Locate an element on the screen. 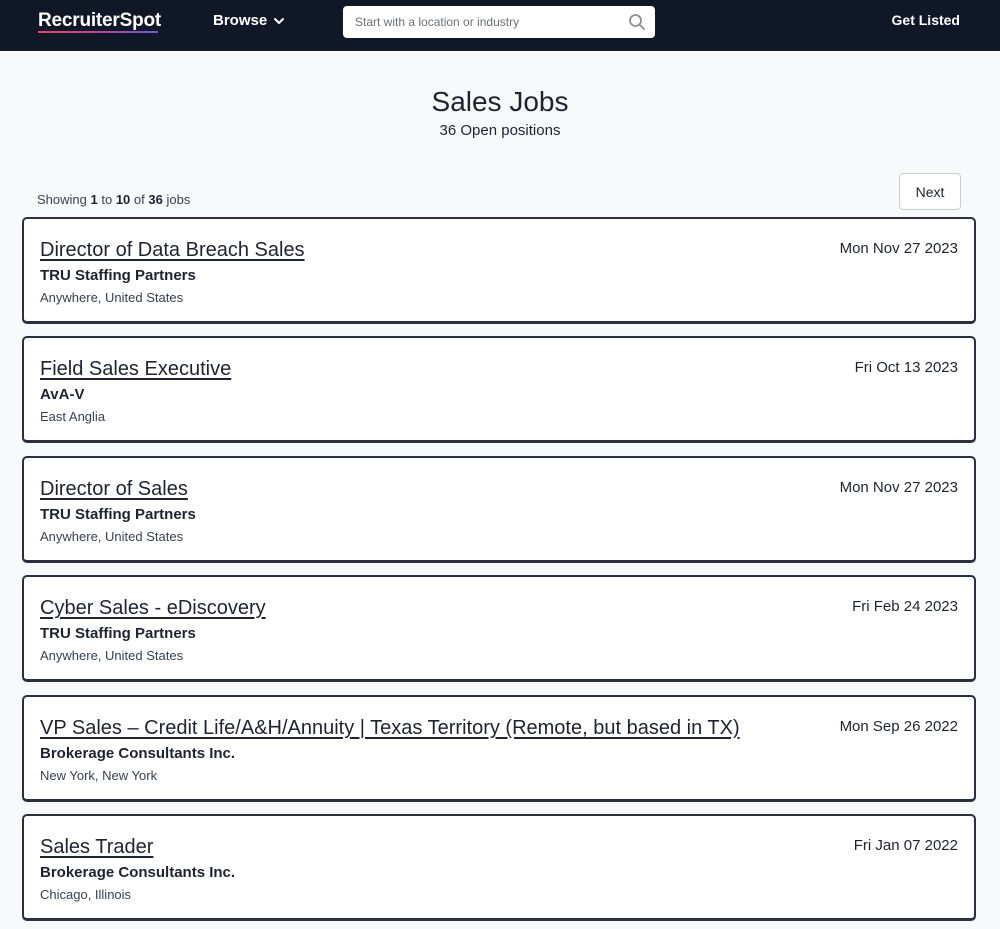  search-input is located at coordinates (499, 22).